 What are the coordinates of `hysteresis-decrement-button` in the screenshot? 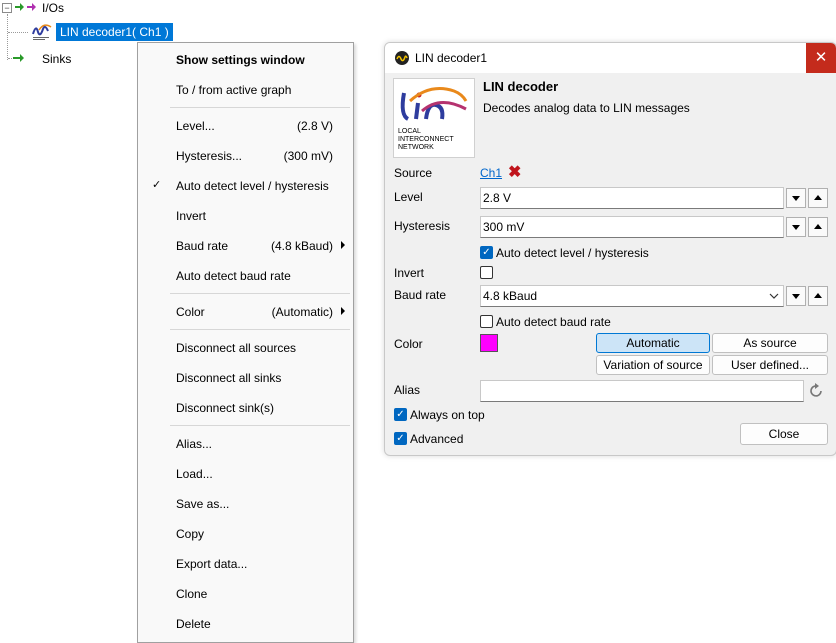 It's located at (796, 227).